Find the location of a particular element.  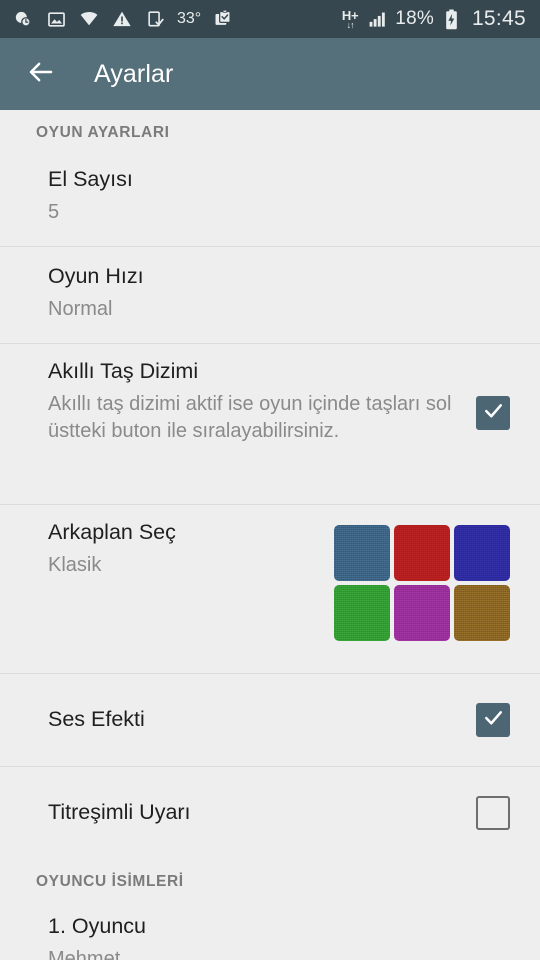

swatch-blue is located at coordinates (362, 553).